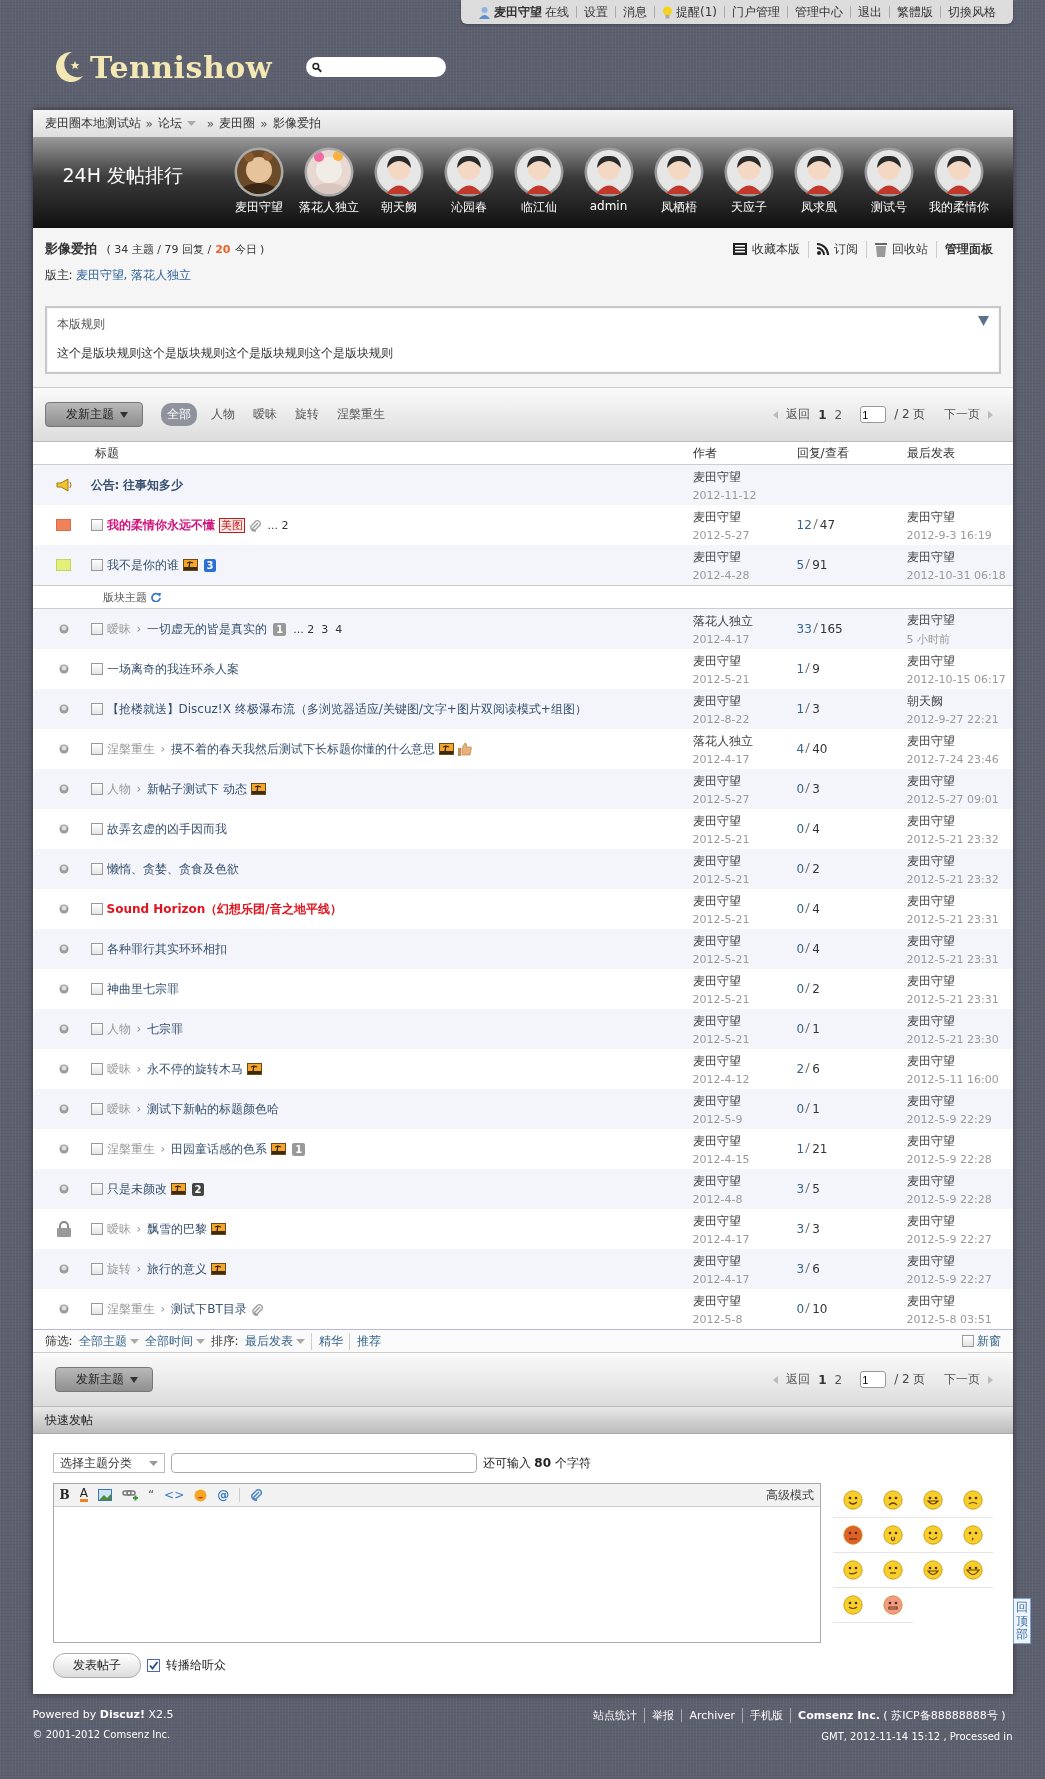  What do you see at coordinates (142, 989) in the screenshot?
I see `thread-title-link: 神曲里七宗罪` at bounding box center [142, 989].